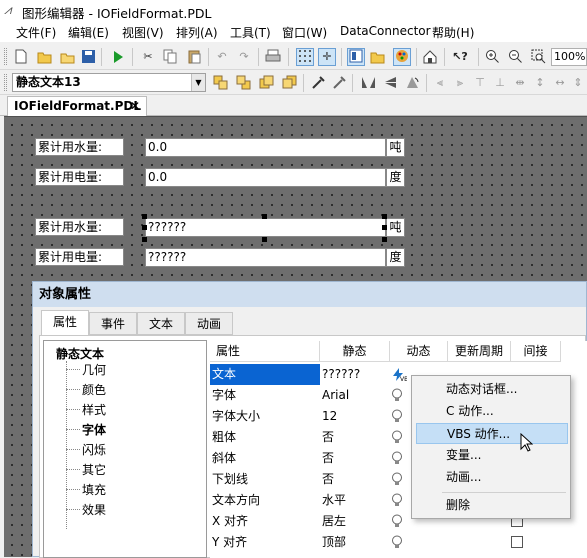 The image size is (587, 558). I want to click on menu-arrange: 排列(A), so click(197, 32).